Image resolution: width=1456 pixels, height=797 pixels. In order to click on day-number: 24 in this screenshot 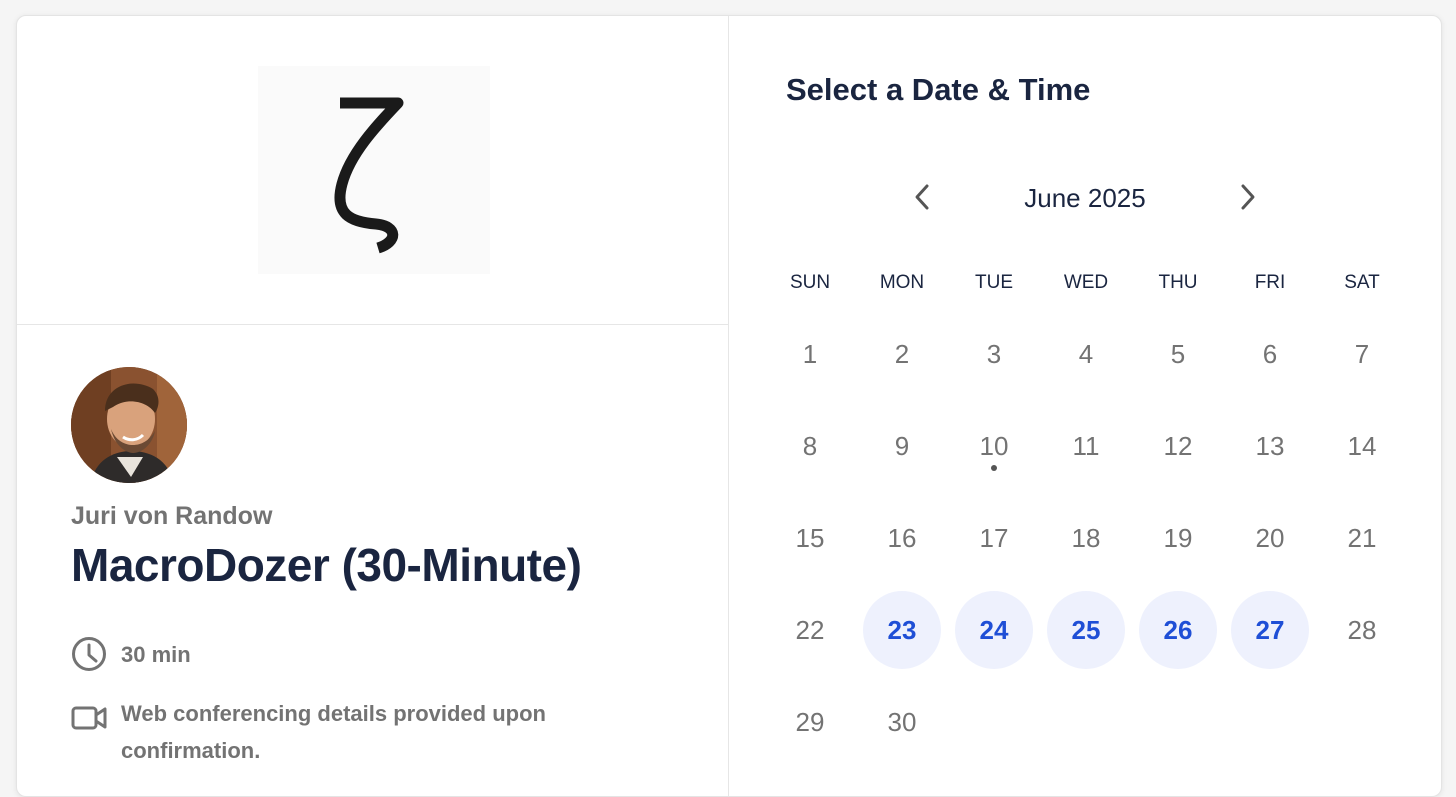, I will do `click(994, 630)`.